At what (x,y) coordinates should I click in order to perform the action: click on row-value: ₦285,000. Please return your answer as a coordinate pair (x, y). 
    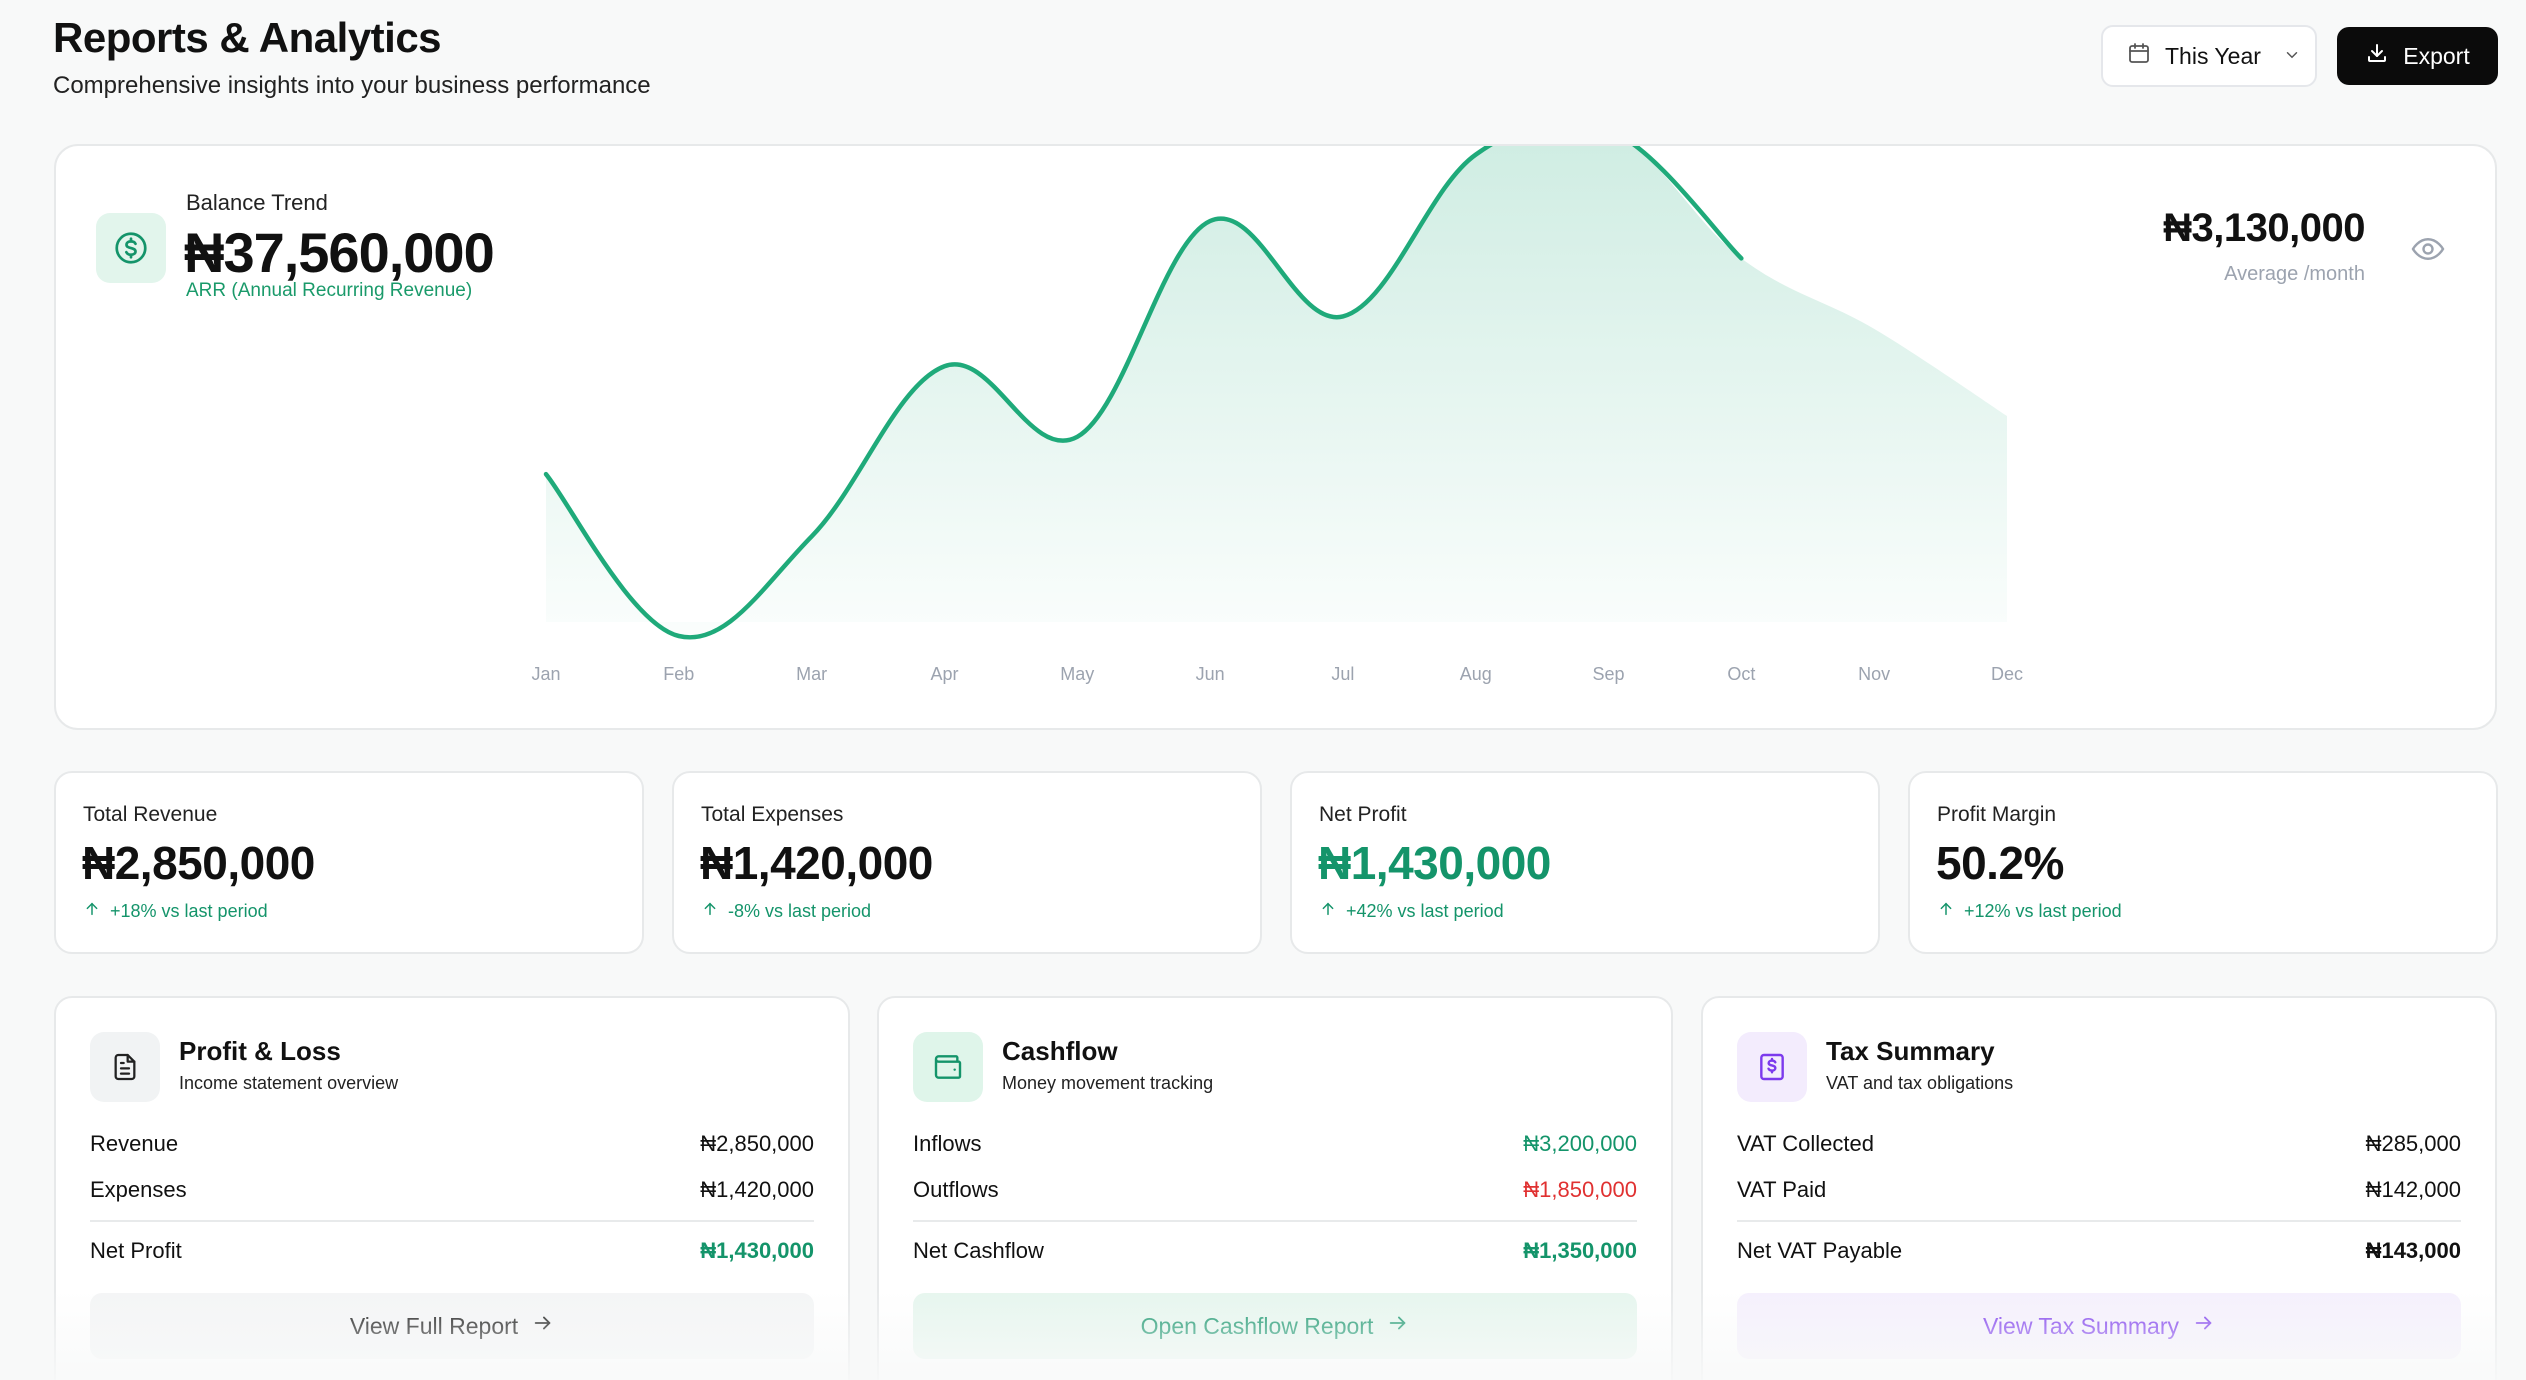
    Looking at the image, I should click on (2413, 1143).